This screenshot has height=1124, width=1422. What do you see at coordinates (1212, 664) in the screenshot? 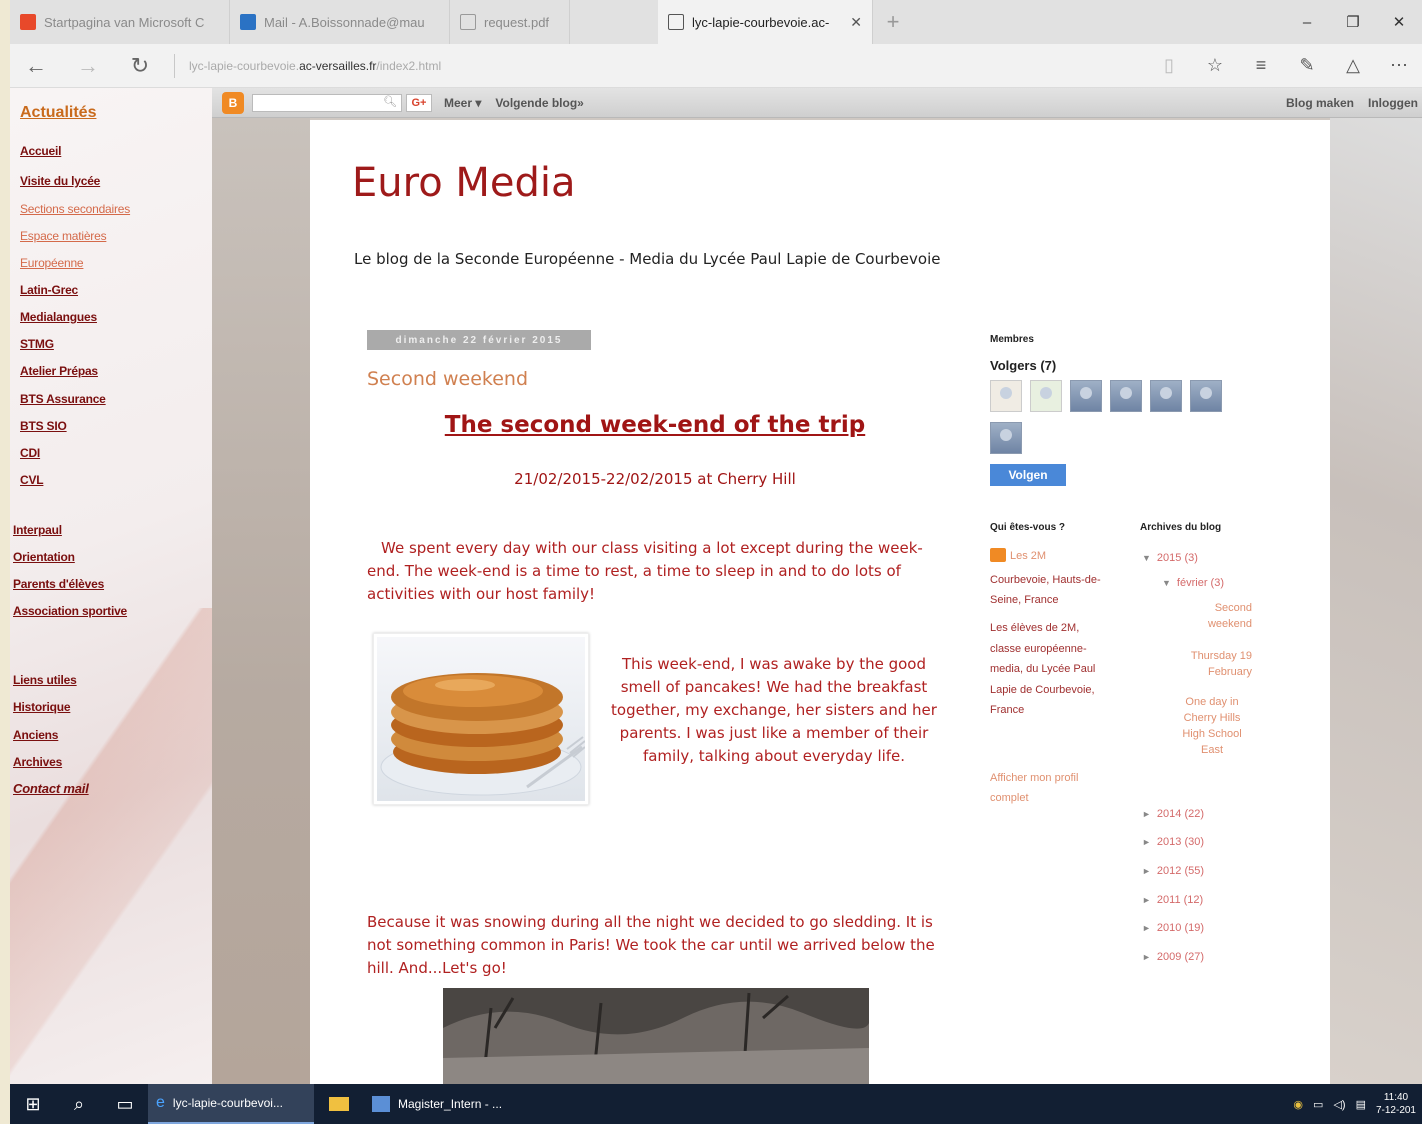
I see `archive-post-link: Thursday 19 February` at bounding box center [1212, 664].